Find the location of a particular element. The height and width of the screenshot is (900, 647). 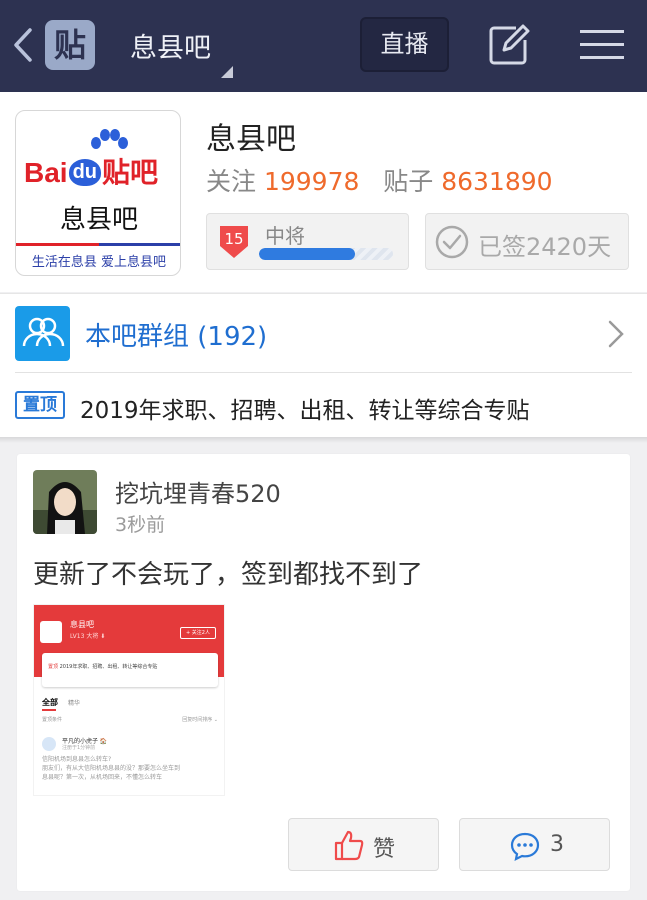

comment-button: 3 is located at coordinates (534, 844).